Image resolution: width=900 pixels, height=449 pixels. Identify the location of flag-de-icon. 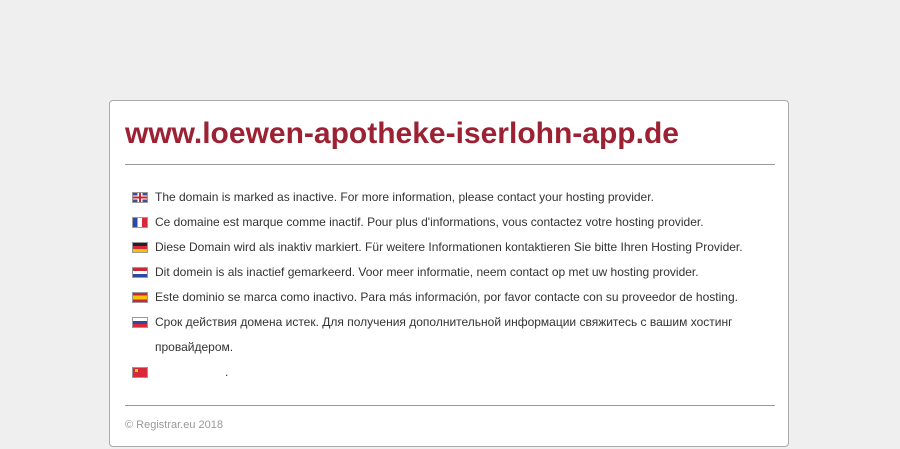
(140, 247).